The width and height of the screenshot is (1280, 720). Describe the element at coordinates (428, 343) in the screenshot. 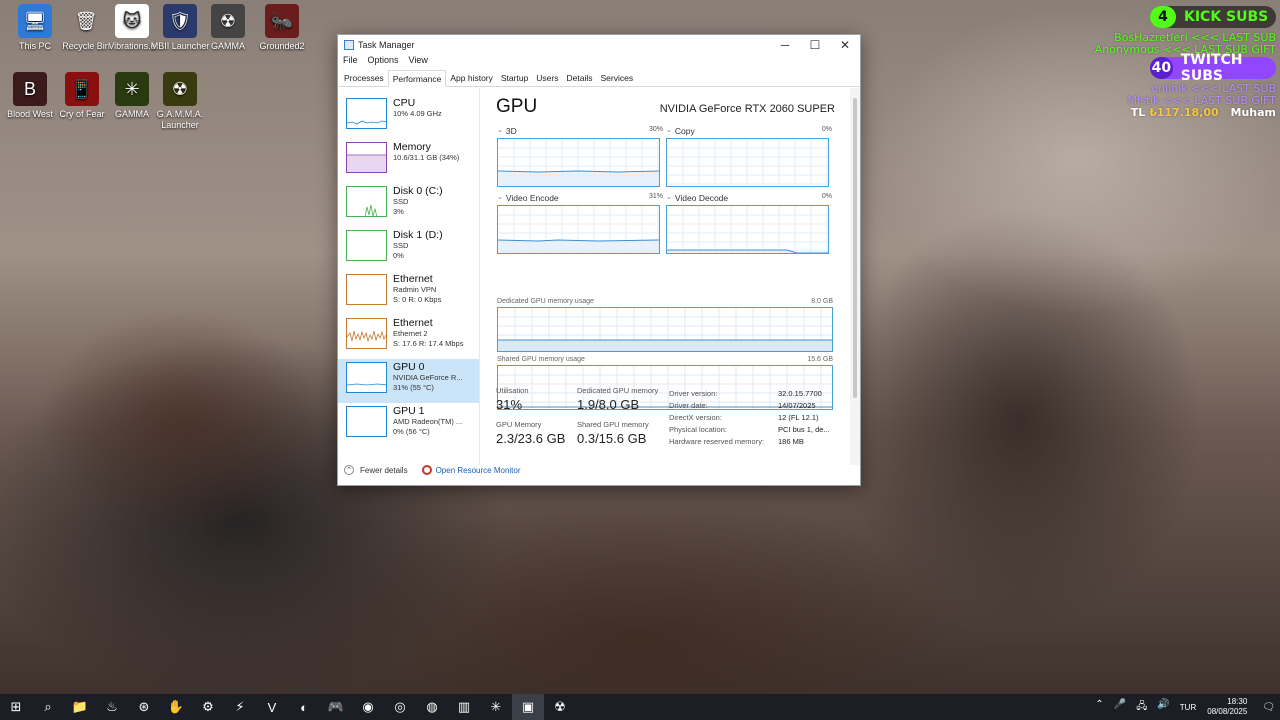

I see `sidebar-item-detail: S: 17.6 R: 17.4 Mbps` at that location.